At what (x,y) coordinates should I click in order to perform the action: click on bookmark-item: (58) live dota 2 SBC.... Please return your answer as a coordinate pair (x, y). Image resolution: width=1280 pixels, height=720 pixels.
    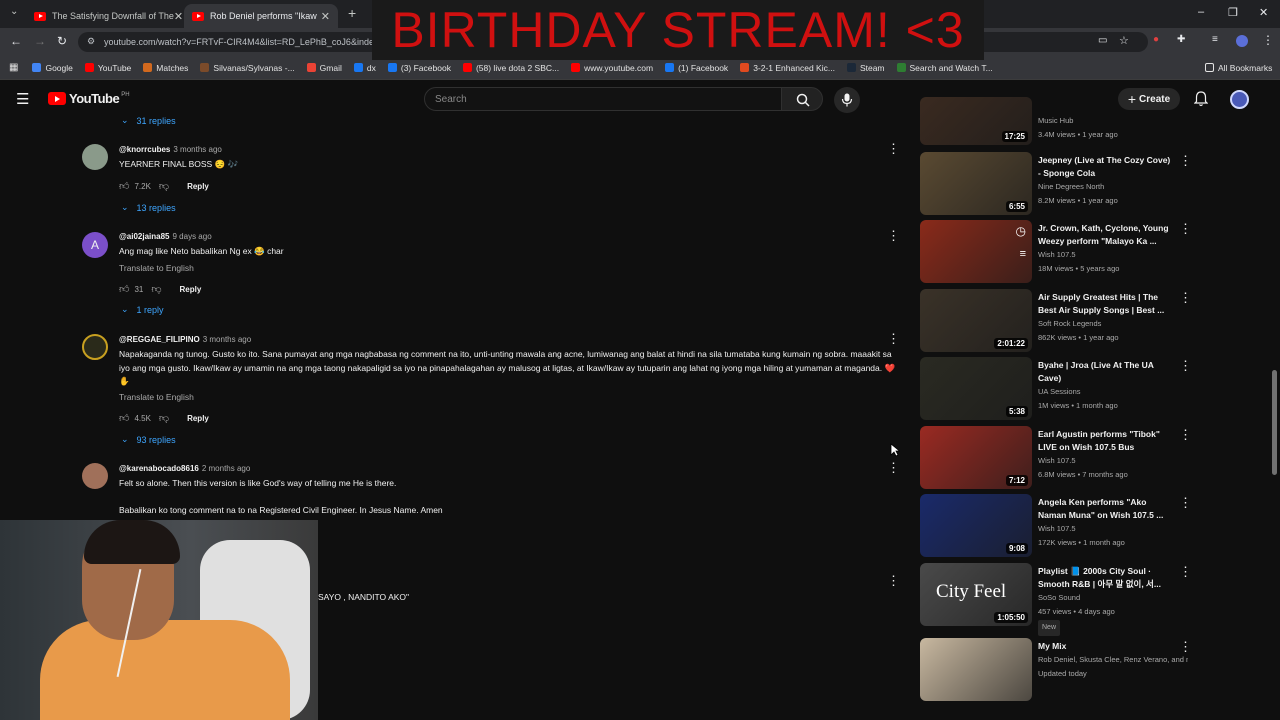
    Looking at the image, I should click on (510, 68).